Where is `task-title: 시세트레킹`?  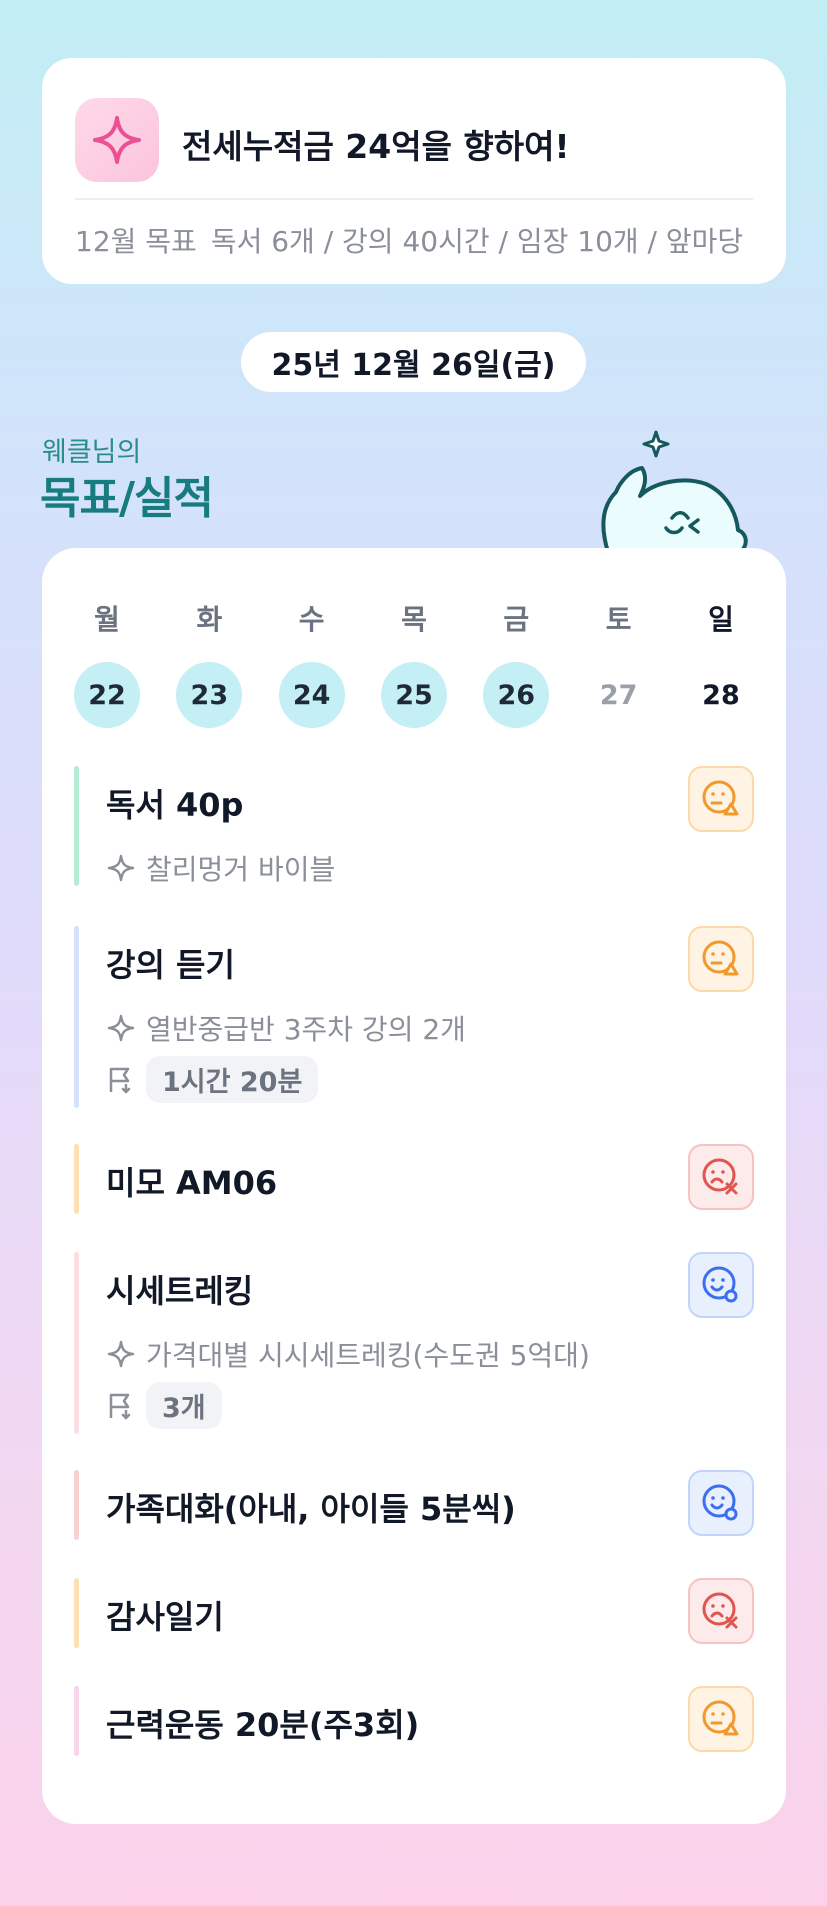
task-title: 시세트레킹 is located at coordinates (180, 1291).